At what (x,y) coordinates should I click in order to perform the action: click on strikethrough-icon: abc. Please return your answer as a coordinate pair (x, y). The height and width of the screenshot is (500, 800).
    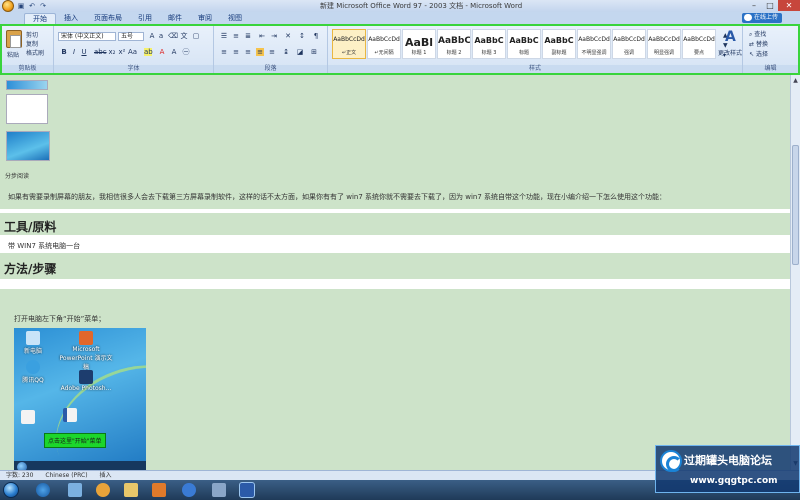
    Looking at the image, I should click on (100, 52).